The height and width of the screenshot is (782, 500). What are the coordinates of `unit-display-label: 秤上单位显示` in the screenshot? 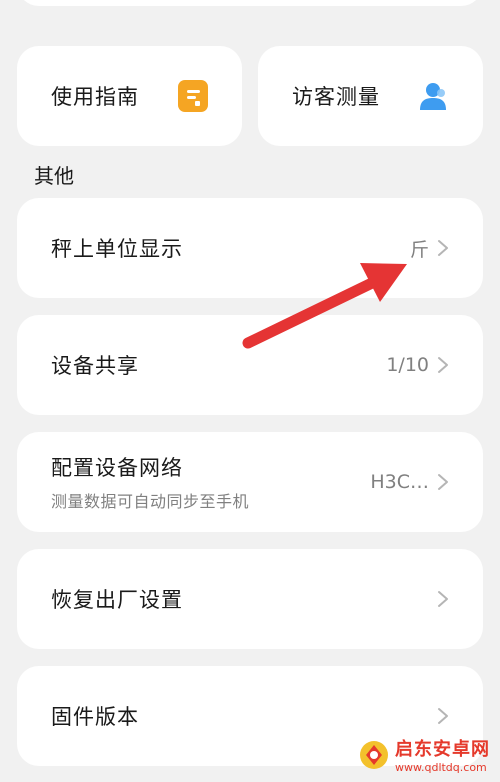 It's located at (117, 249).